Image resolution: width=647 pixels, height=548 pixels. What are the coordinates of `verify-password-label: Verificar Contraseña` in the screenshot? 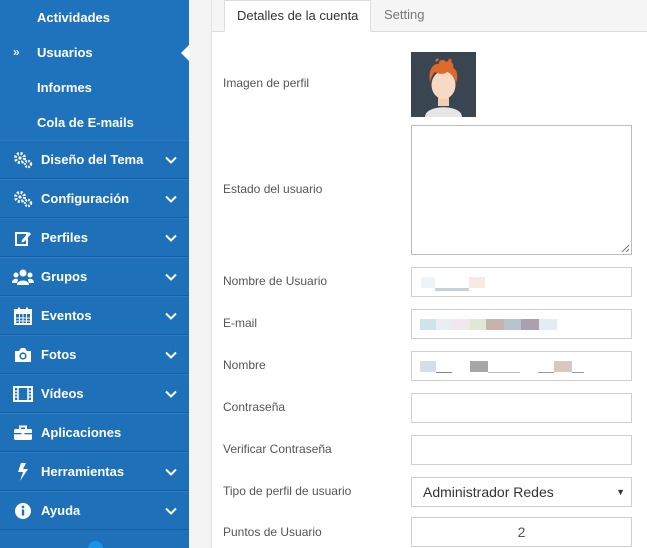 It's located at (277, 449).